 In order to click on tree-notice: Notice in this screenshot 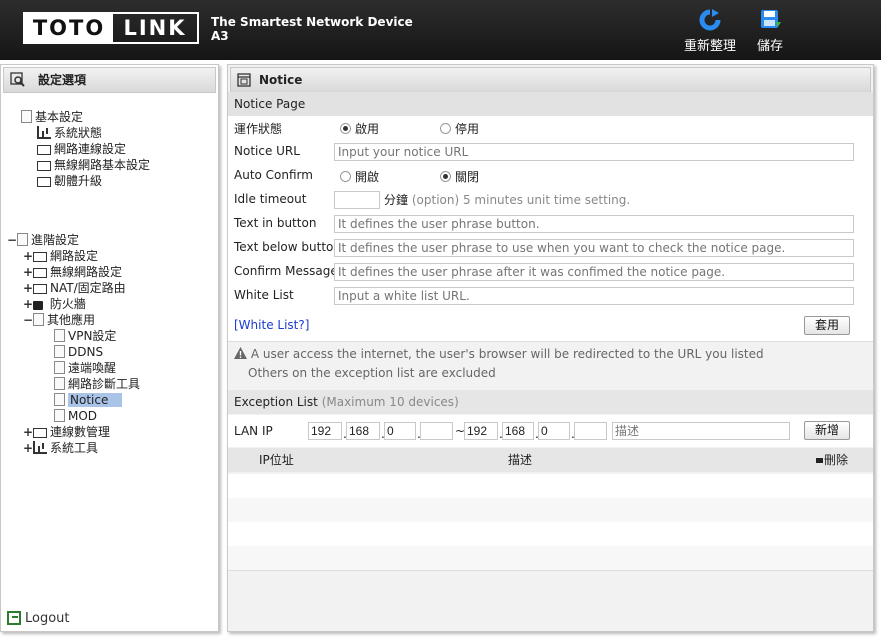, I will do `click(88, 400)`.